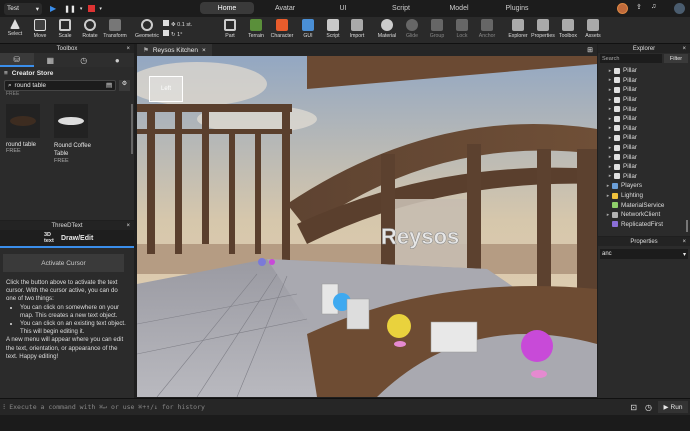 This screenshot has width=690, height=431. What do you see at coordinates (357, 29) in the screenshot?
I see `import-button: Import` at bounding box center [357, 29].